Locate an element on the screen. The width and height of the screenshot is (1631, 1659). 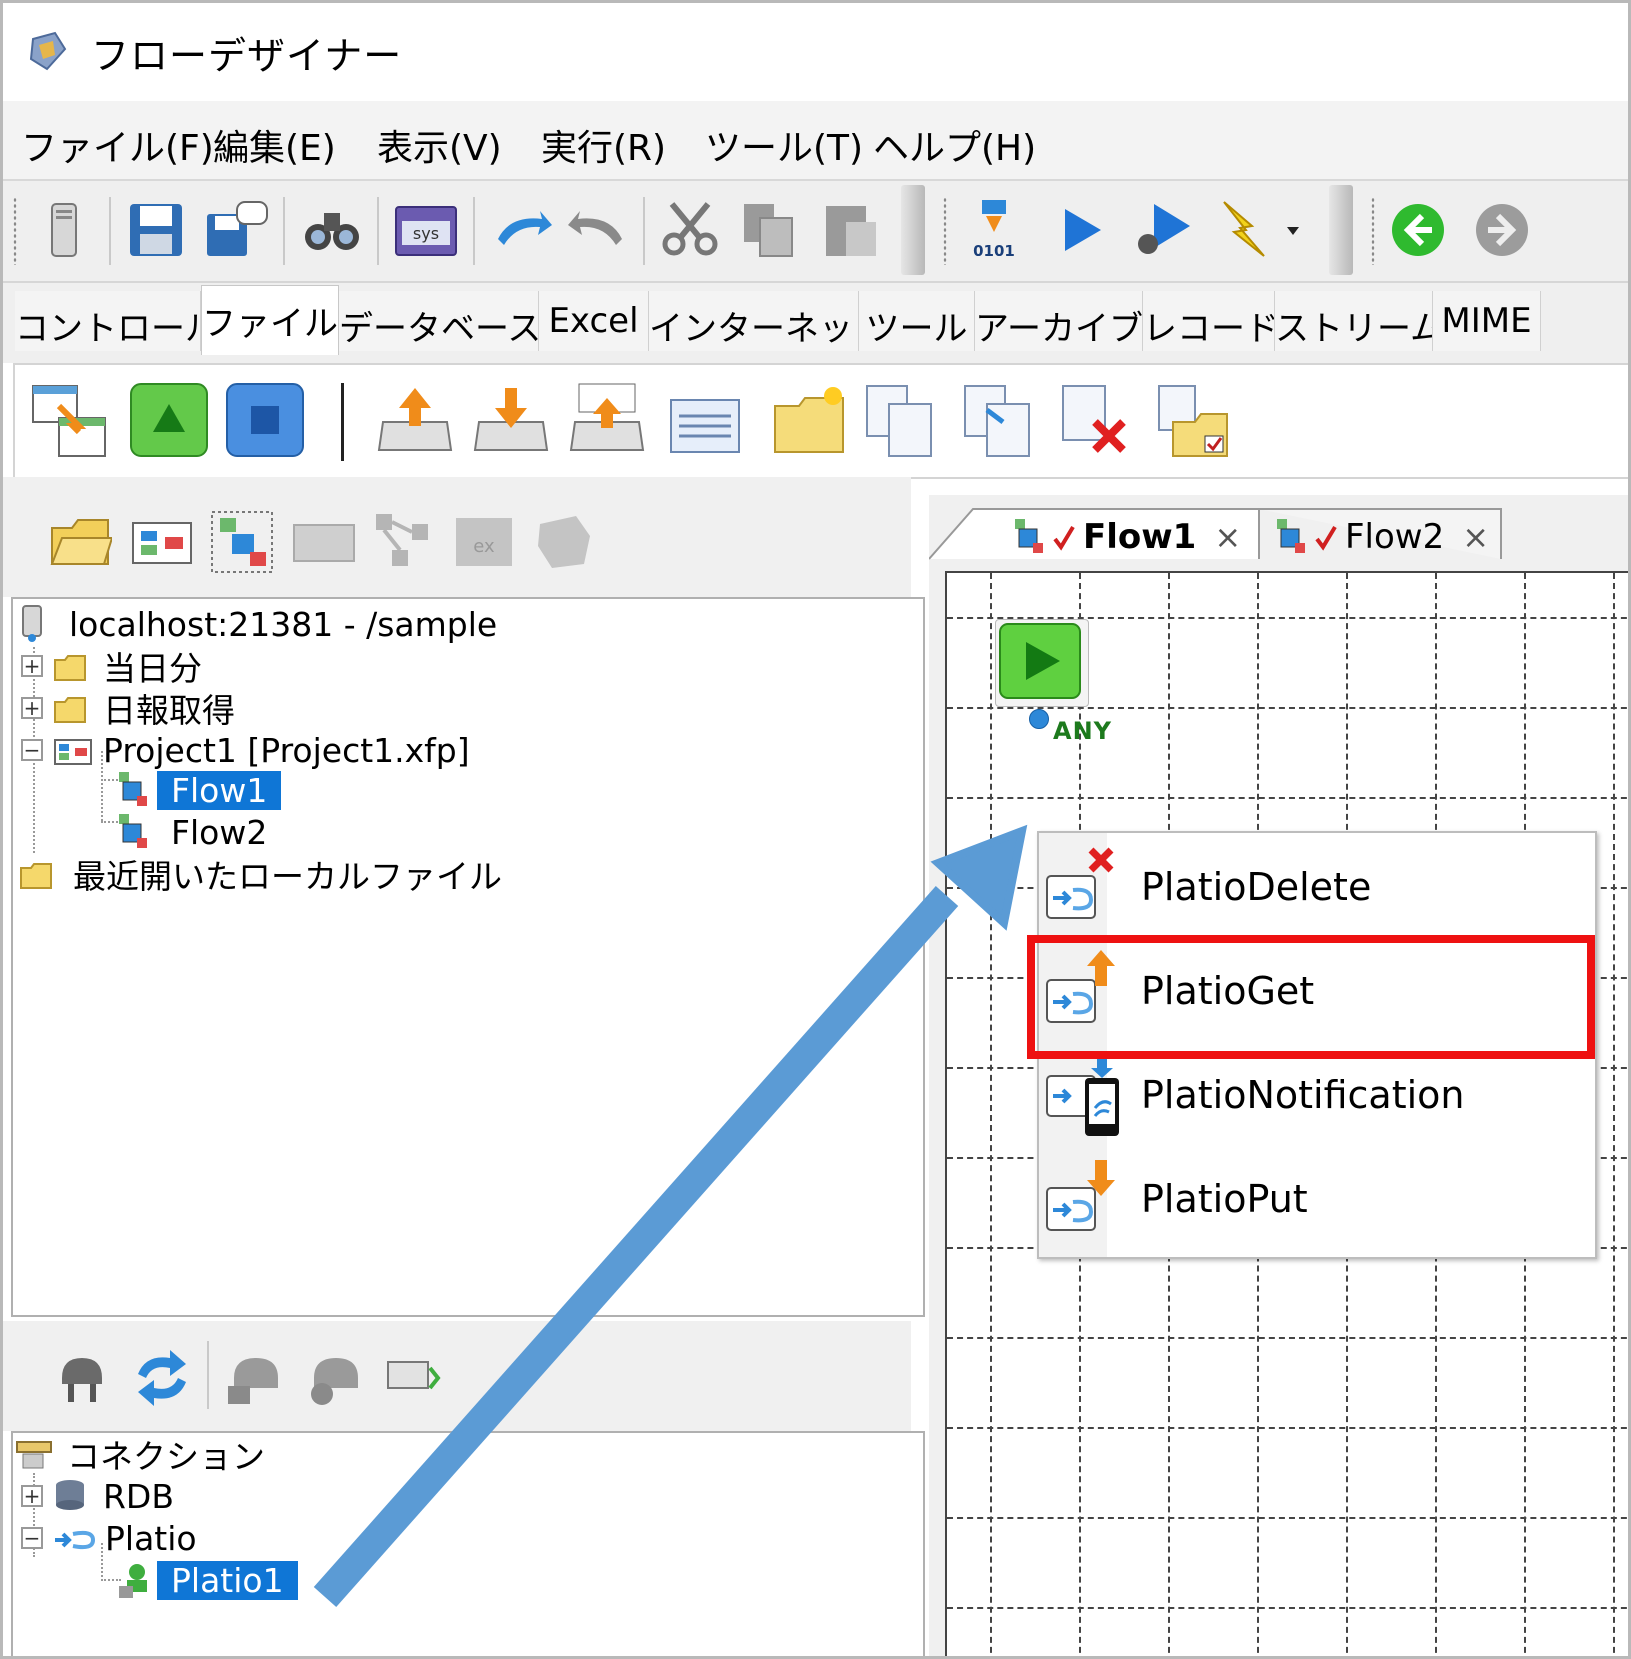
tree-flow2: Flow2 is located at coordinates (192, 832).